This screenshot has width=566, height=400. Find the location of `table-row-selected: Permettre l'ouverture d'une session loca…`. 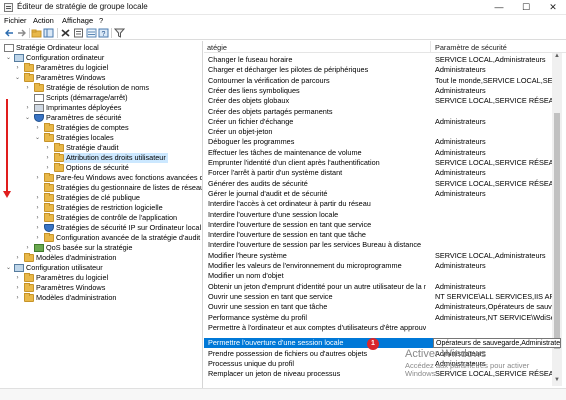

table-row-selected: Permettre l'ouverture d'une session loca… is located at coordinates (319, 343).